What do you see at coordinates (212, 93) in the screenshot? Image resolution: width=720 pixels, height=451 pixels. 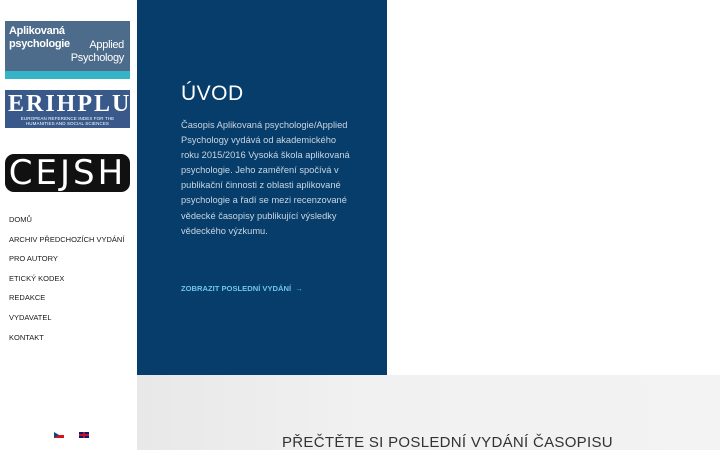 I see `intro-title: ÚVOD` at bounding box center [212, 93].